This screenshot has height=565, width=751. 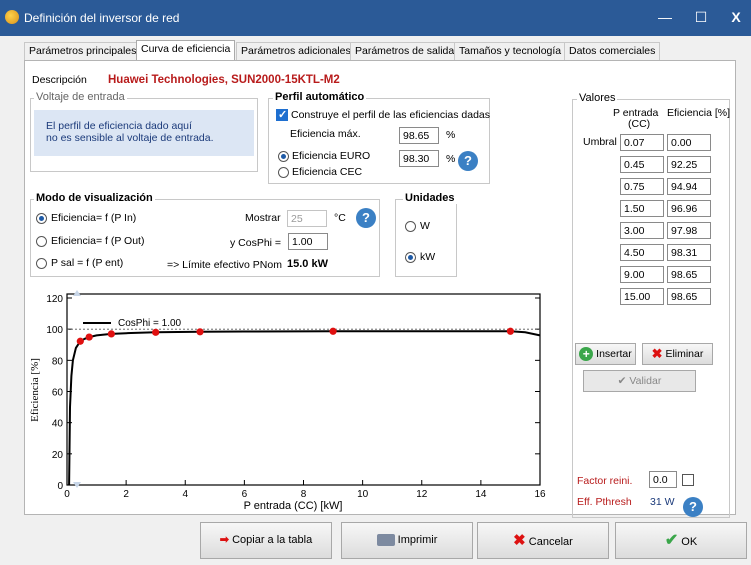 I want to click on copy-to-table-button: ➡ Copiar a la tabla, so click(x=266, y=540).